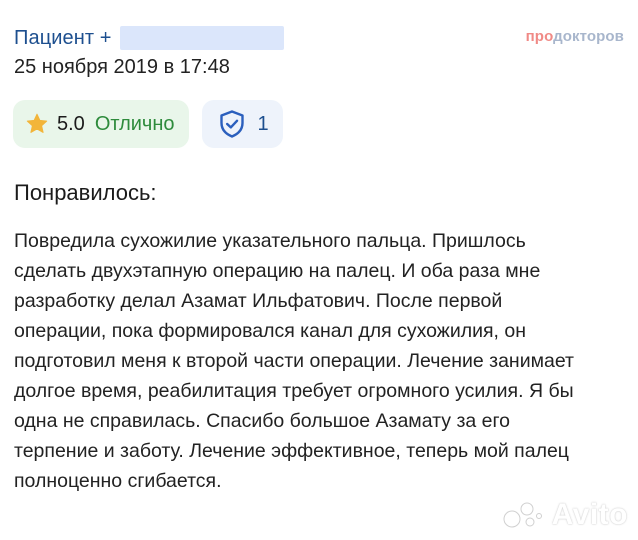 This screenshot has width=638, height=540. What do you see at coordinates (539, 36) in the screenshot?
I see `logo-part-pro: про` at bounding box center [539, 36].